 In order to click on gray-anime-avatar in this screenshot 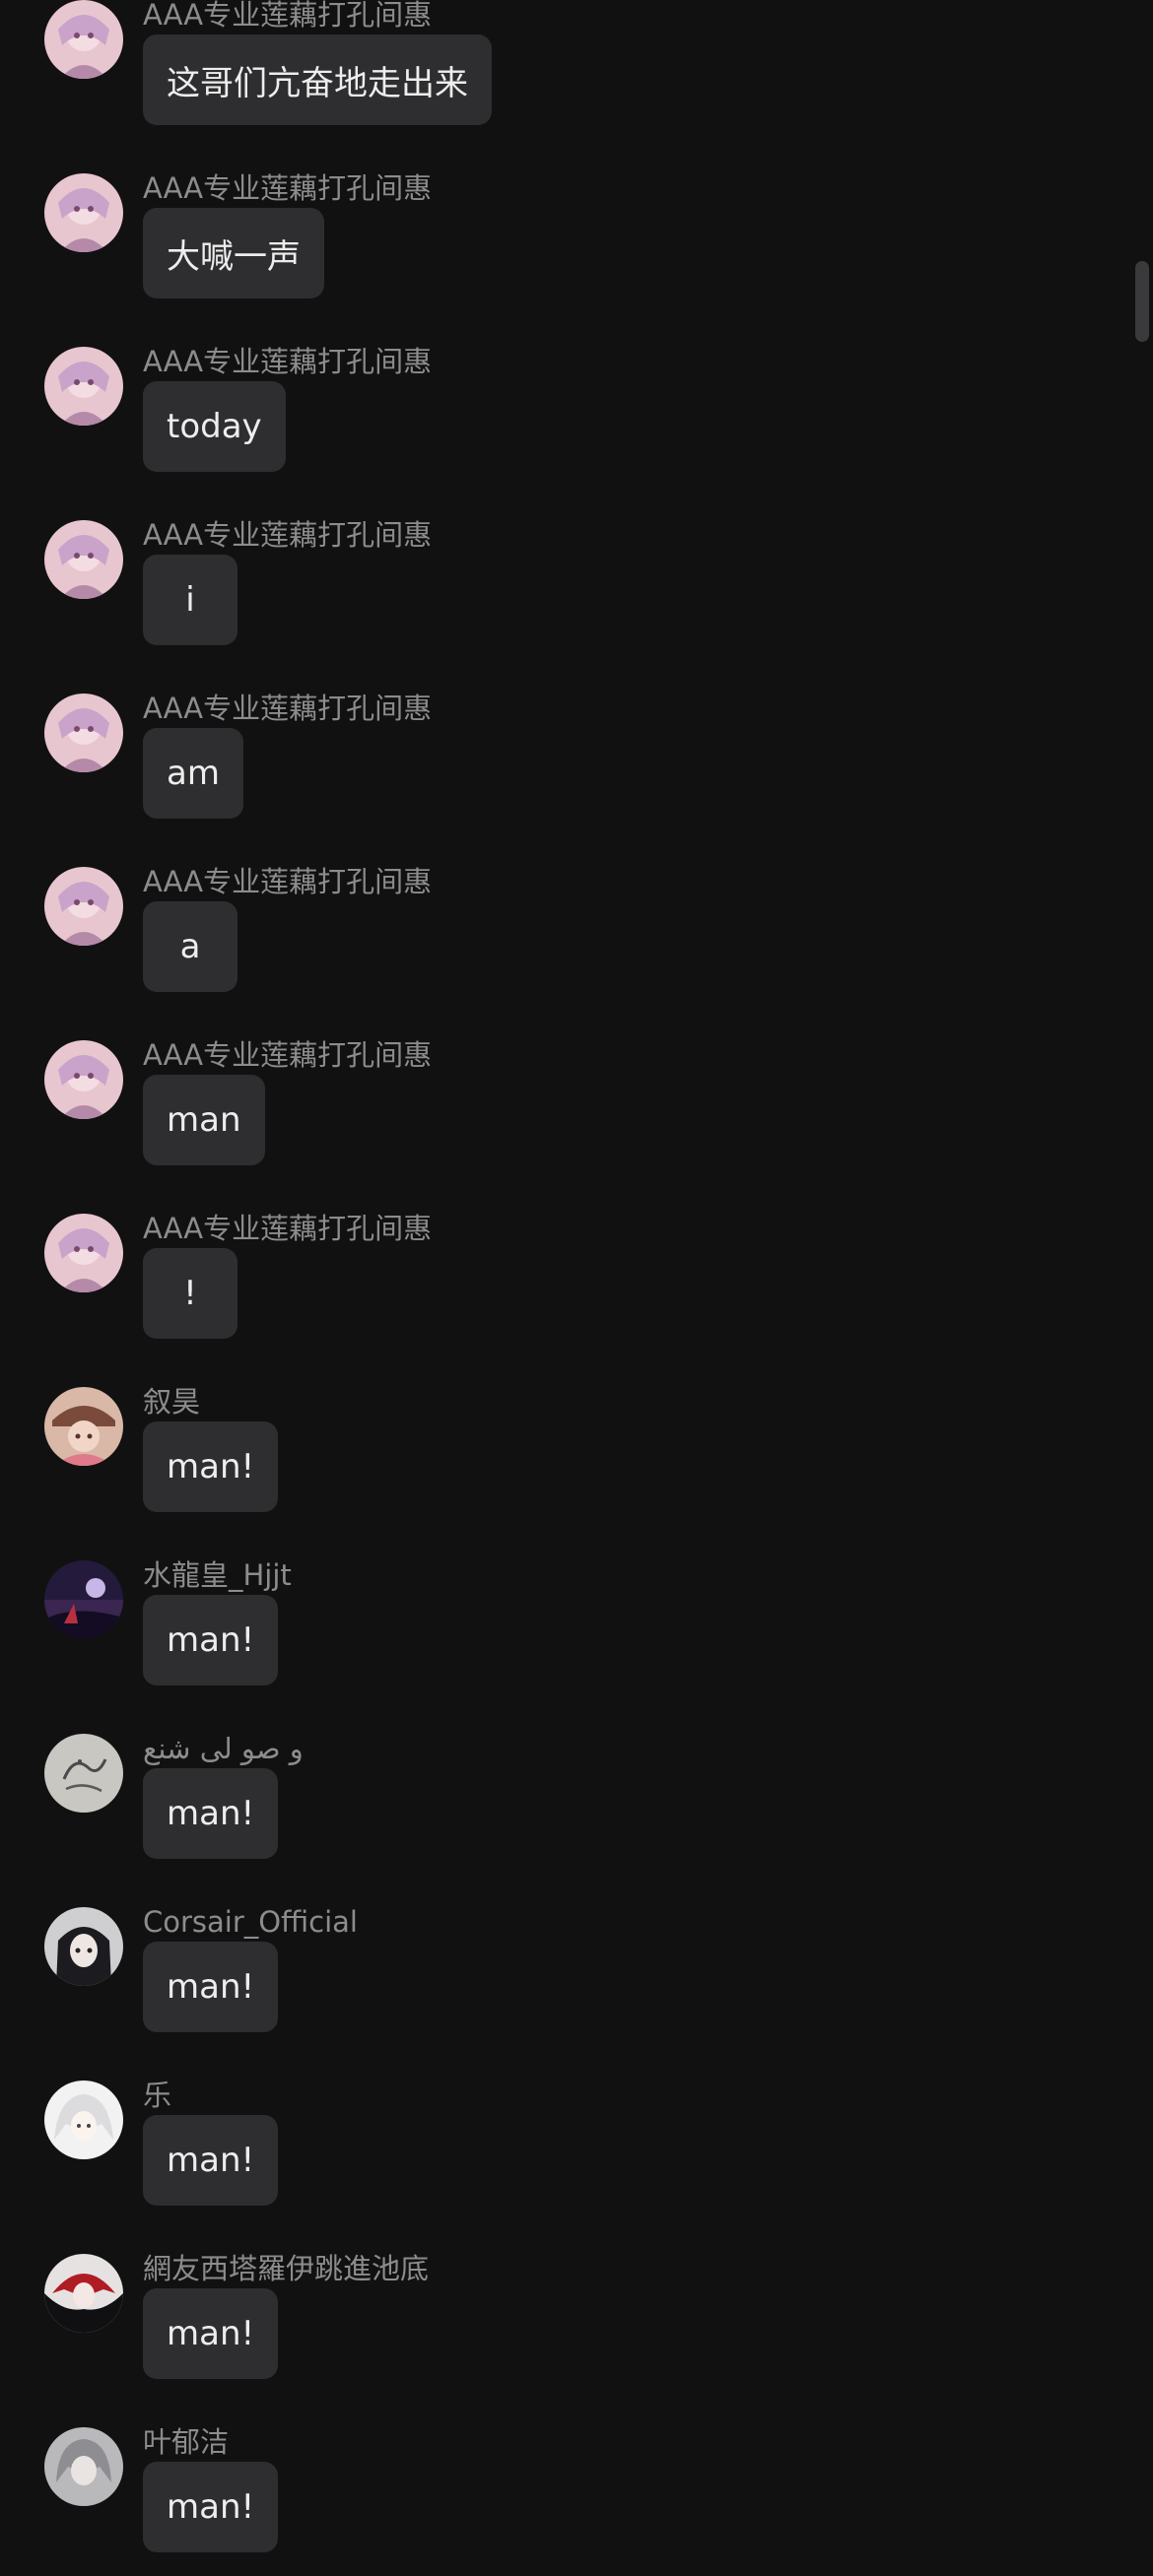, I will do `click(84, 2467)`.